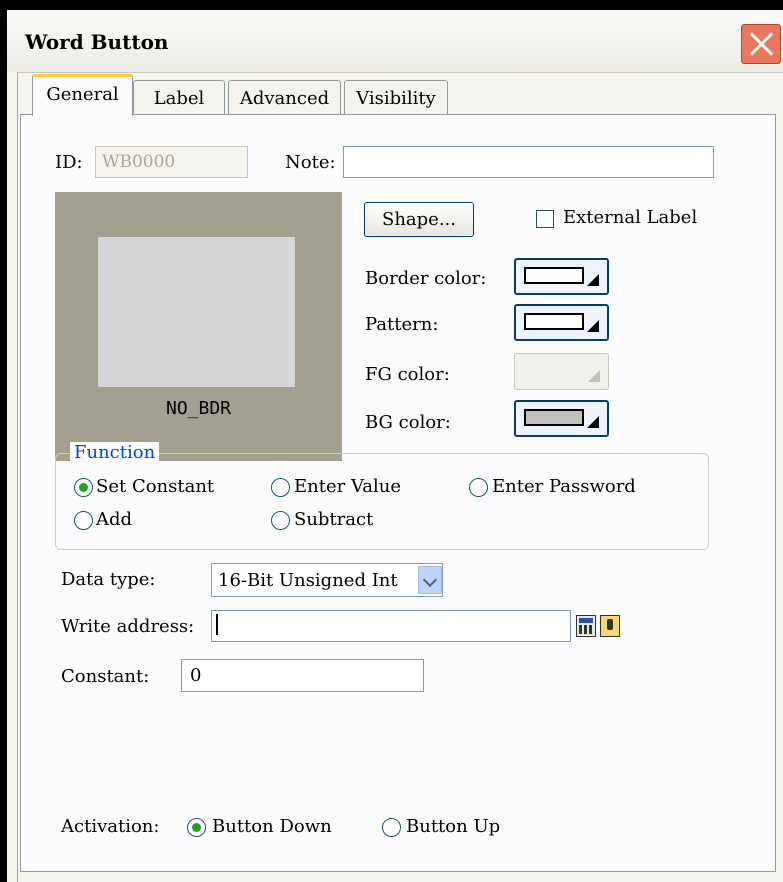  What do you see at coordinates (554, 321) in the screenshot?
I see `pattern-swatch` at bounding box center [554, 321].